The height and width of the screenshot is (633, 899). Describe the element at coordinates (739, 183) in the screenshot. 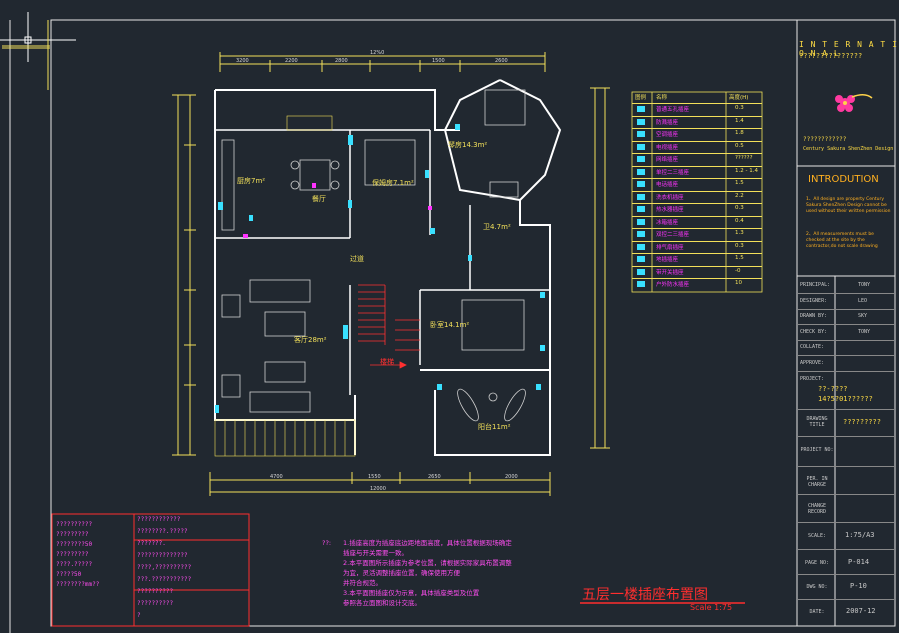

I see `legend-row-height: 1.5` at that location.